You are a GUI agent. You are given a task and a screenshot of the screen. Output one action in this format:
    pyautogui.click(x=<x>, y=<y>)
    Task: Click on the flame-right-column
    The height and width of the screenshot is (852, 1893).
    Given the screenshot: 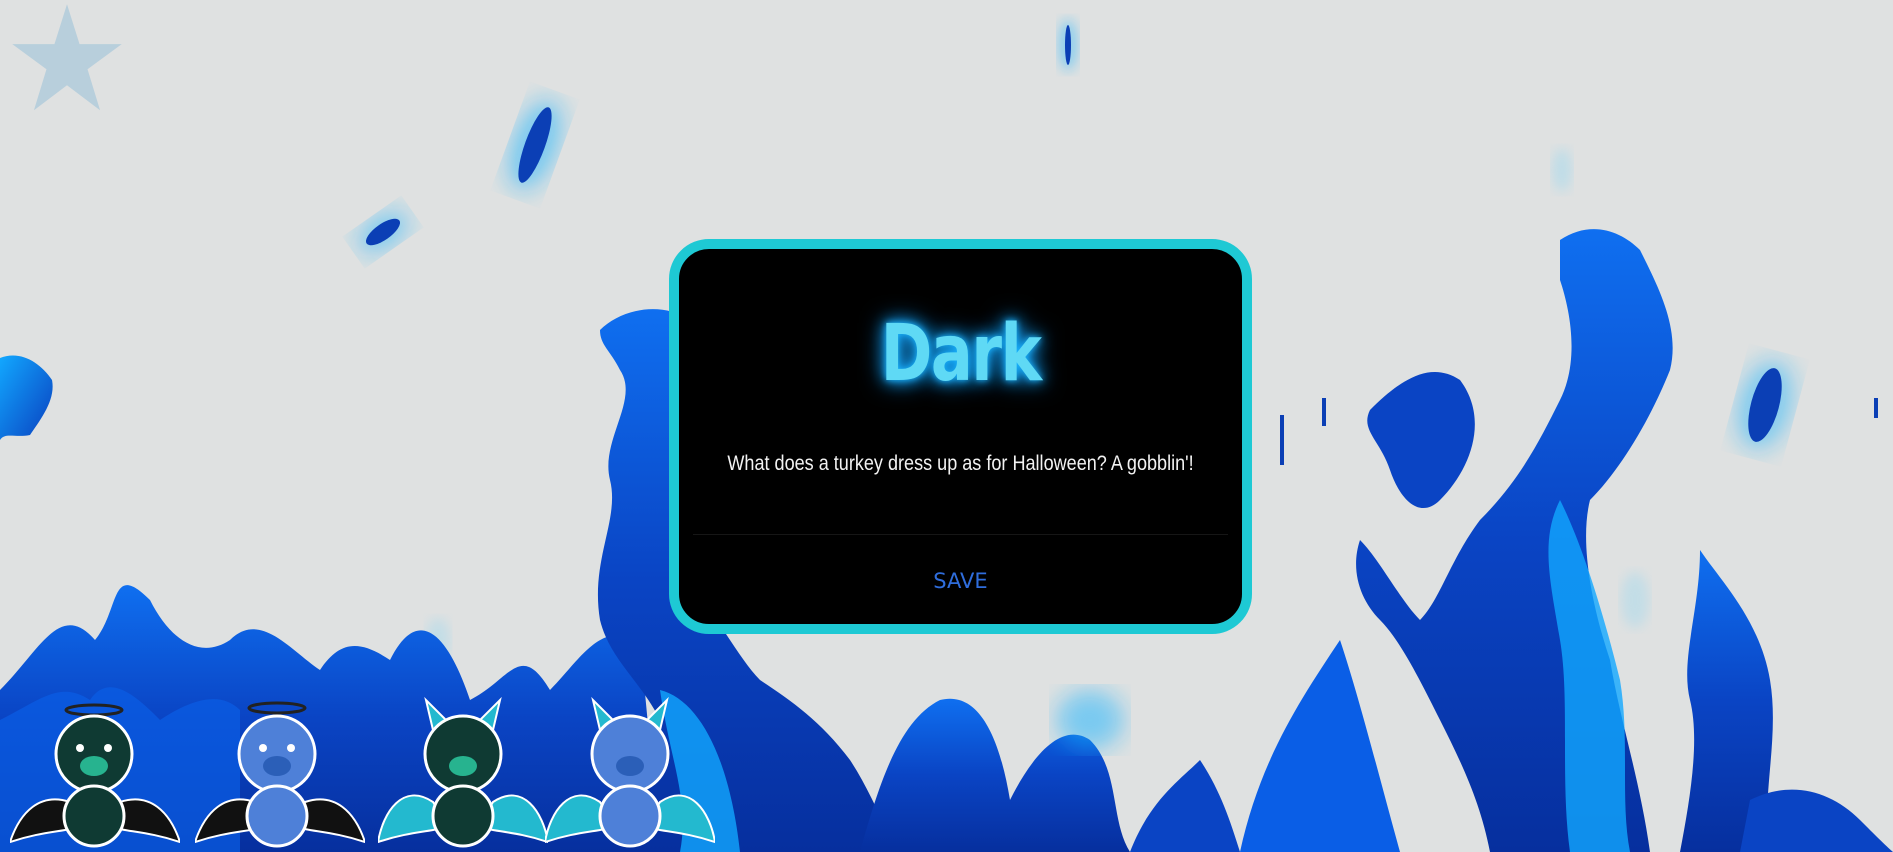 What is the action you would take?
    pyautogui.click(x=1514, y=540)
    